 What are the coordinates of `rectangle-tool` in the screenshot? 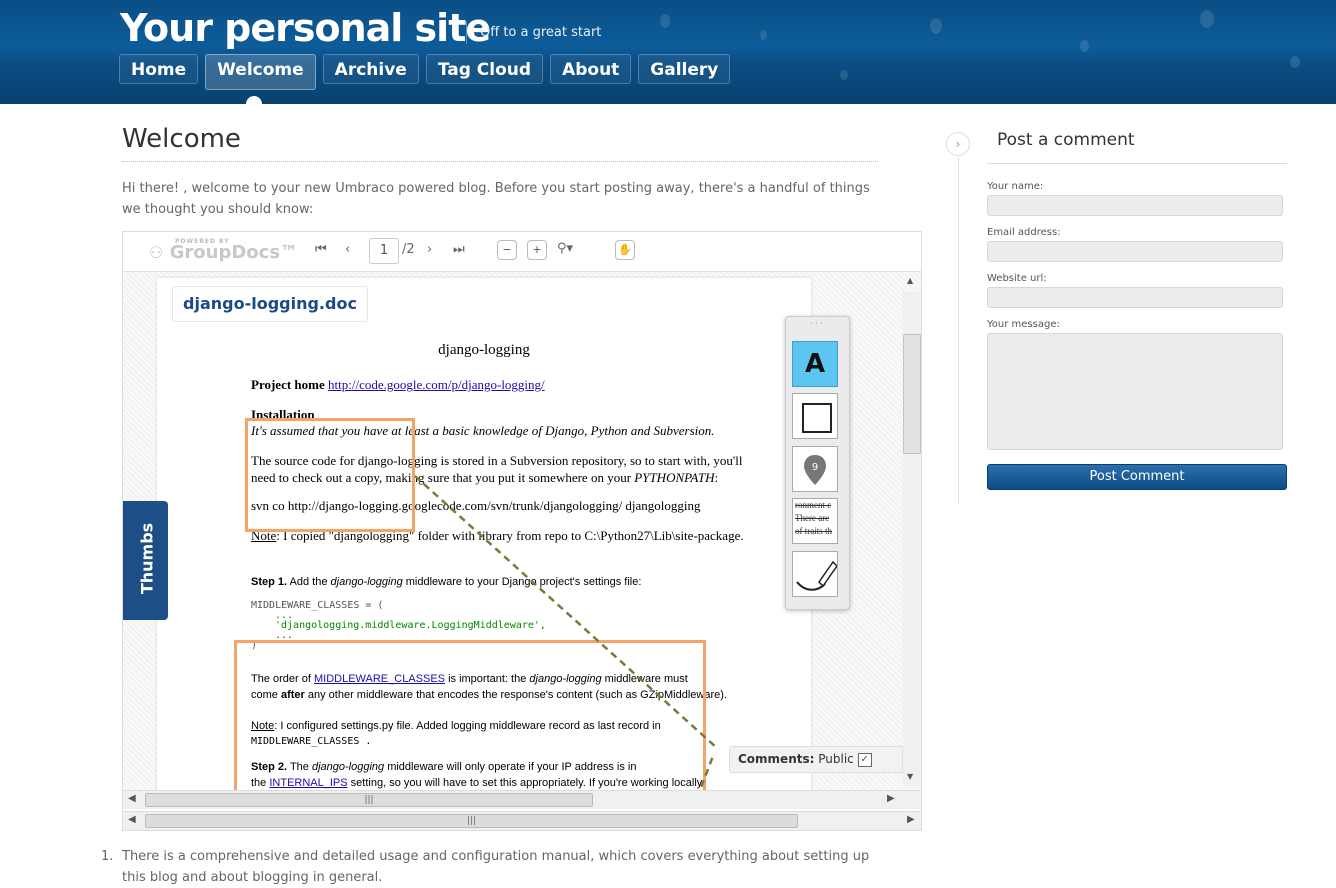 It's located at (815, 416).